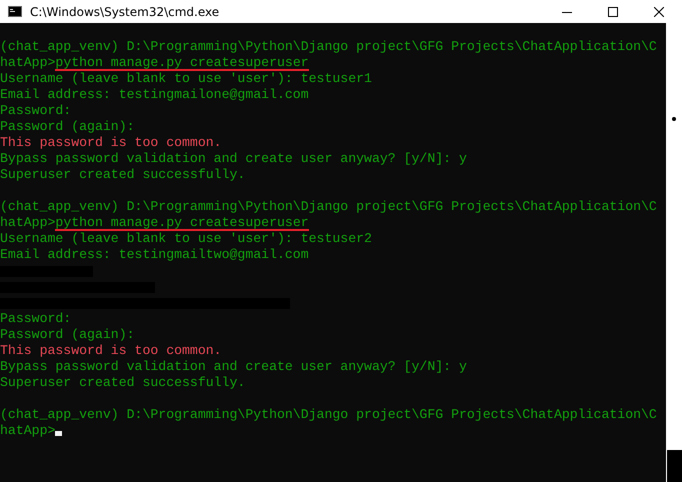  Describe the element at coordinates (613, 11) in the screenshot. I see `maximize-icon` at that location.